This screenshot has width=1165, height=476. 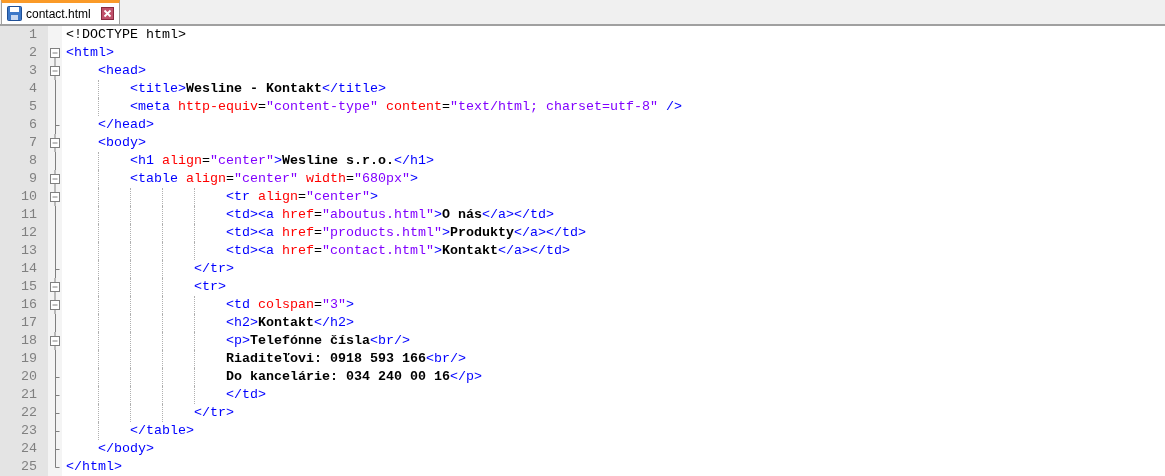 What do you see at coordinates (389, 214) in the screenshot?
I see `code-line: <td><a href="aboutus.html">O nás</a></td>` at bounding box center [389, 214].